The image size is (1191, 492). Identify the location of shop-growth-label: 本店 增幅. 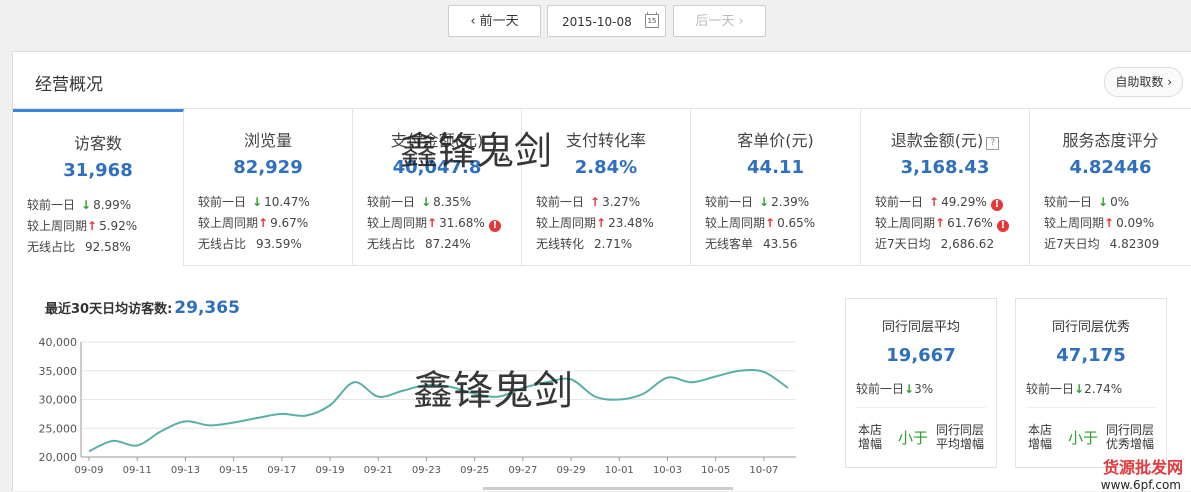
(870, 437).